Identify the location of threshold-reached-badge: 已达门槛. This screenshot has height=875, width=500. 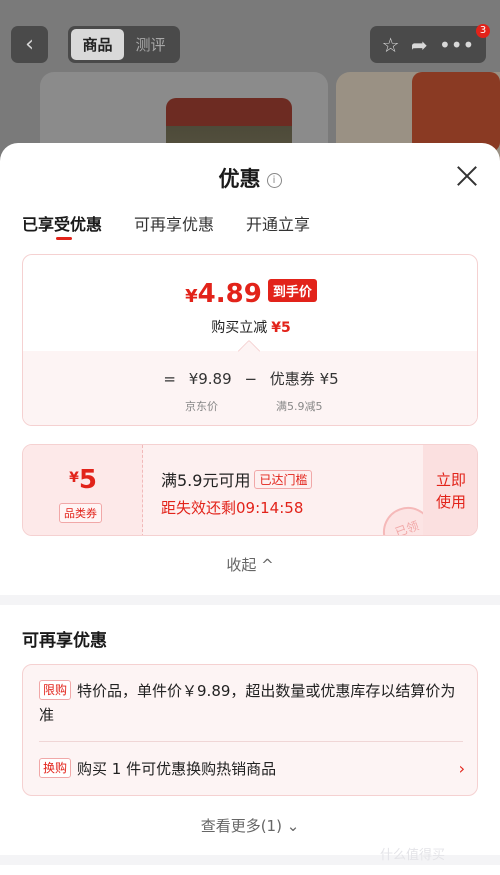
(283, 479).